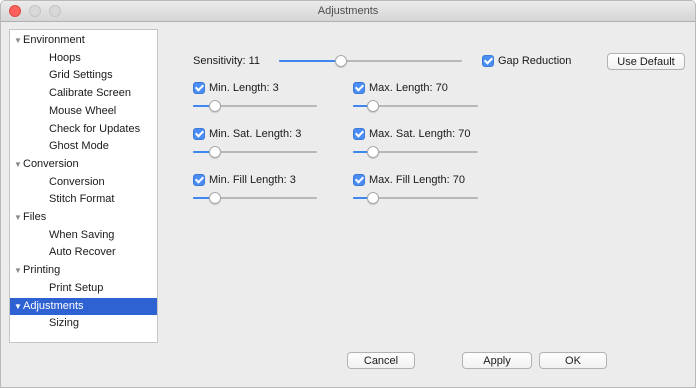 This screenshot has height=388, width=696. I want to click on sidebar-item-label: Ghost Mode, so click(79, 146).